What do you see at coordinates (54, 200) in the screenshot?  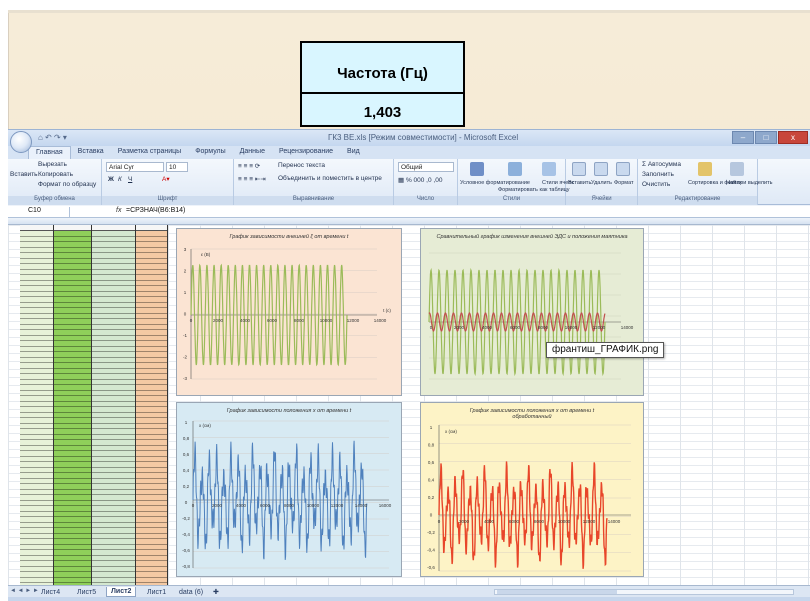 I see `clipboard-group-label: Буфер обмена` at bounding box center [54, 200].